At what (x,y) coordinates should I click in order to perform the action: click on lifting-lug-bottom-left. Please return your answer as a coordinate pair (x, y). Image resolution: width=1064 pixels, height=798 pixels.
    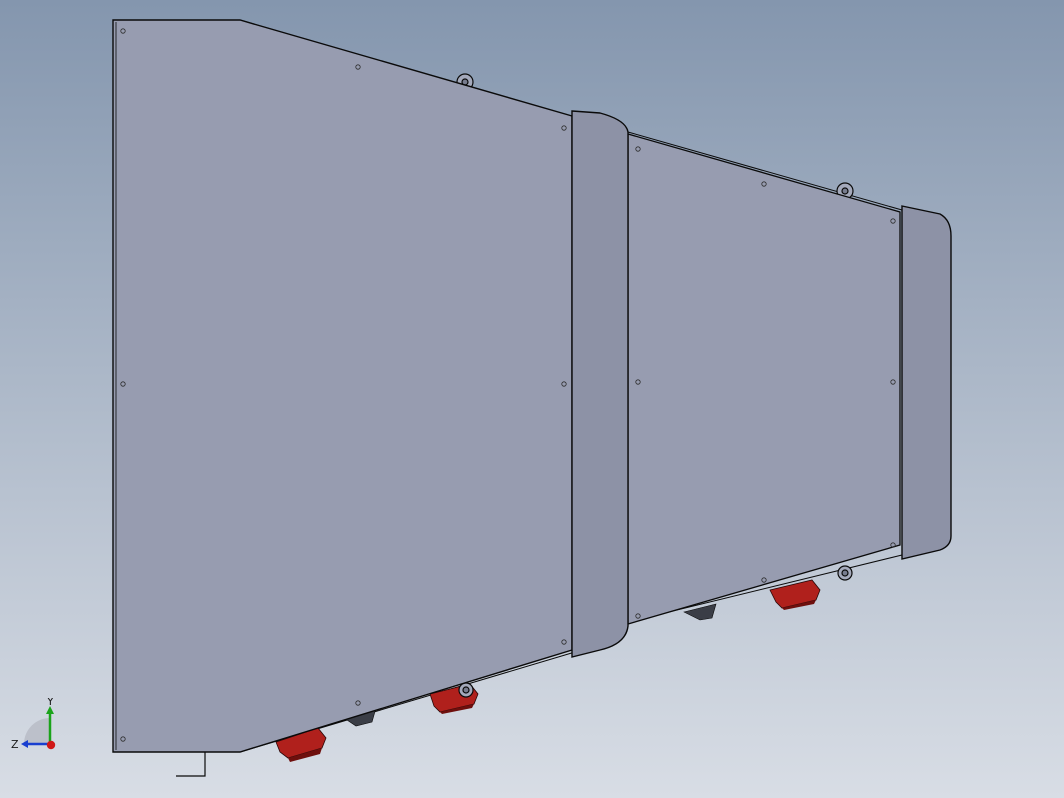
    Looking at the image, I should click on (466, 690).